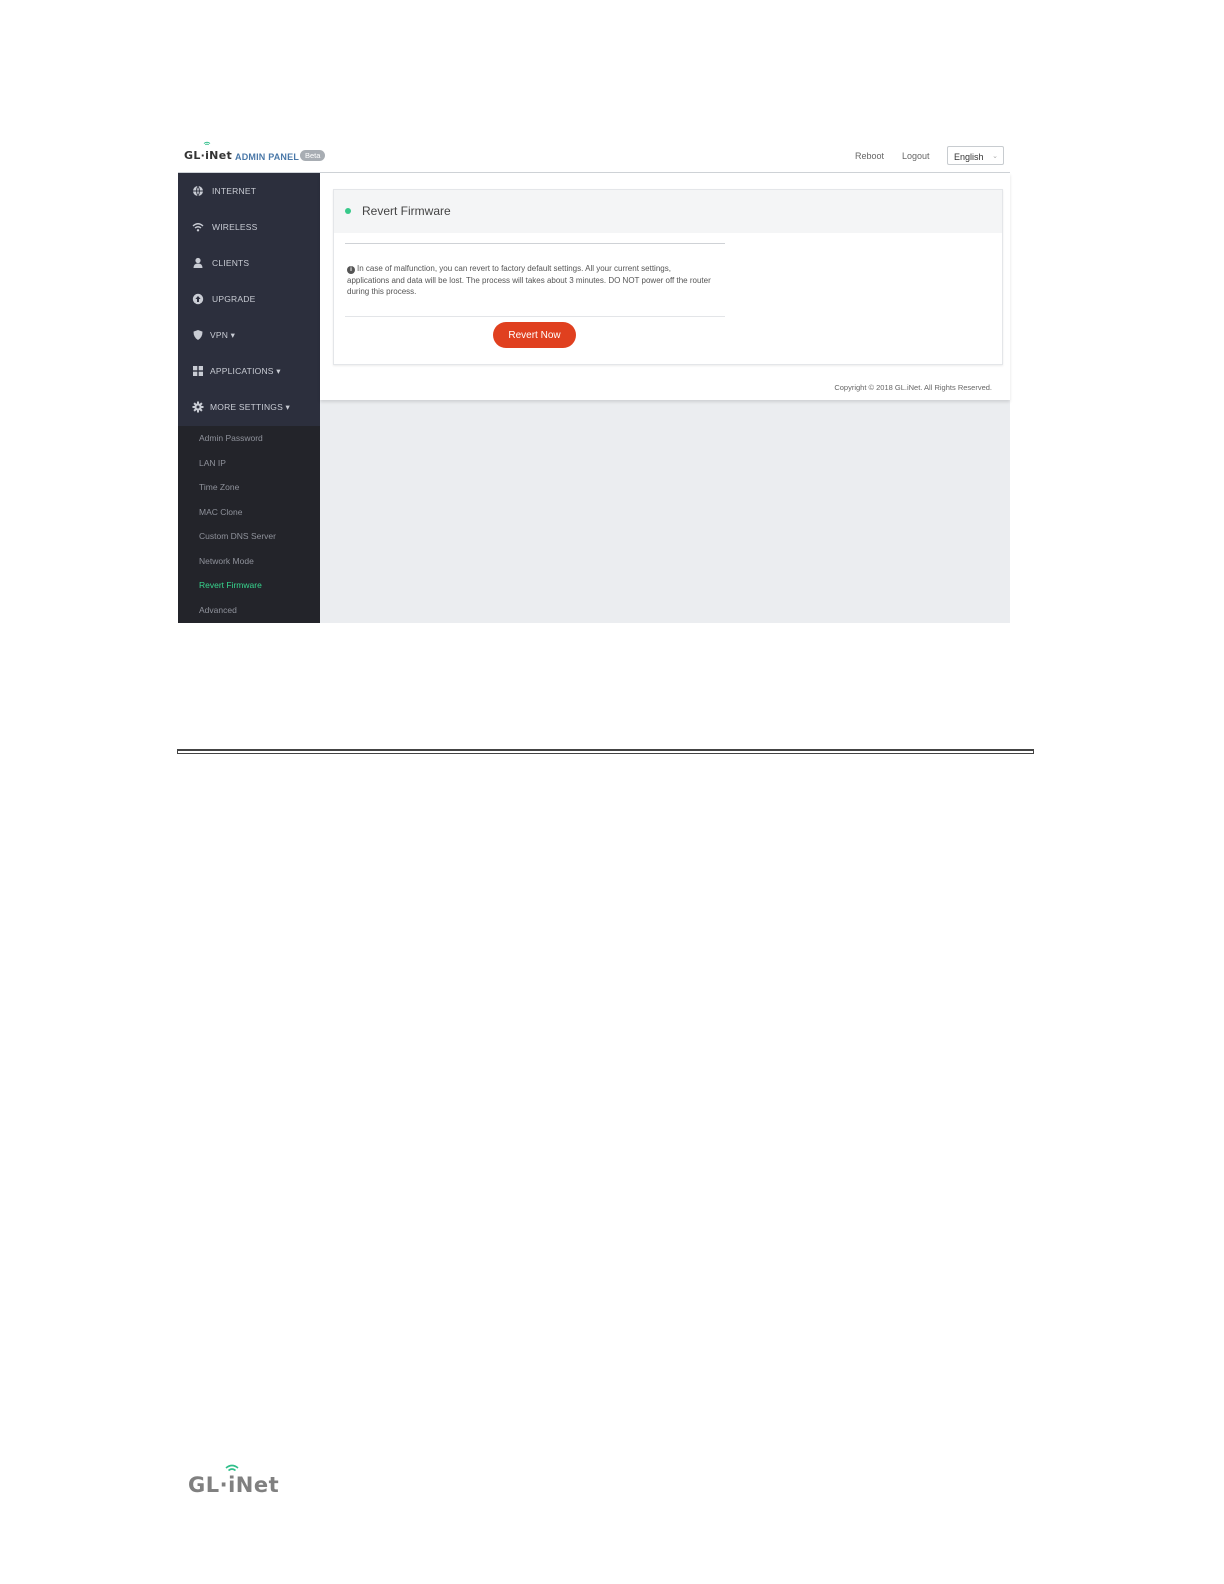  I want to click on sidebar-item-vpn: VPN ▾, so click(249, 335).